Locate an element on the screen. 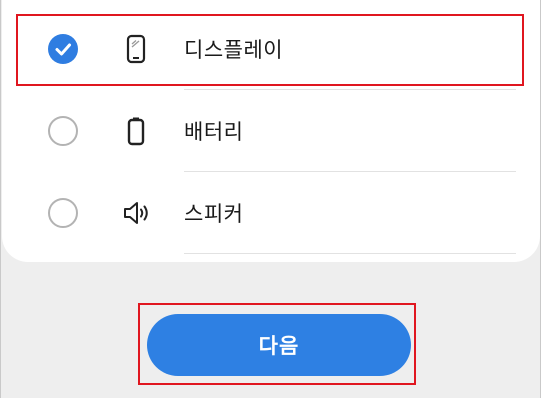  battery-radio is located at coordinates (63, 131).